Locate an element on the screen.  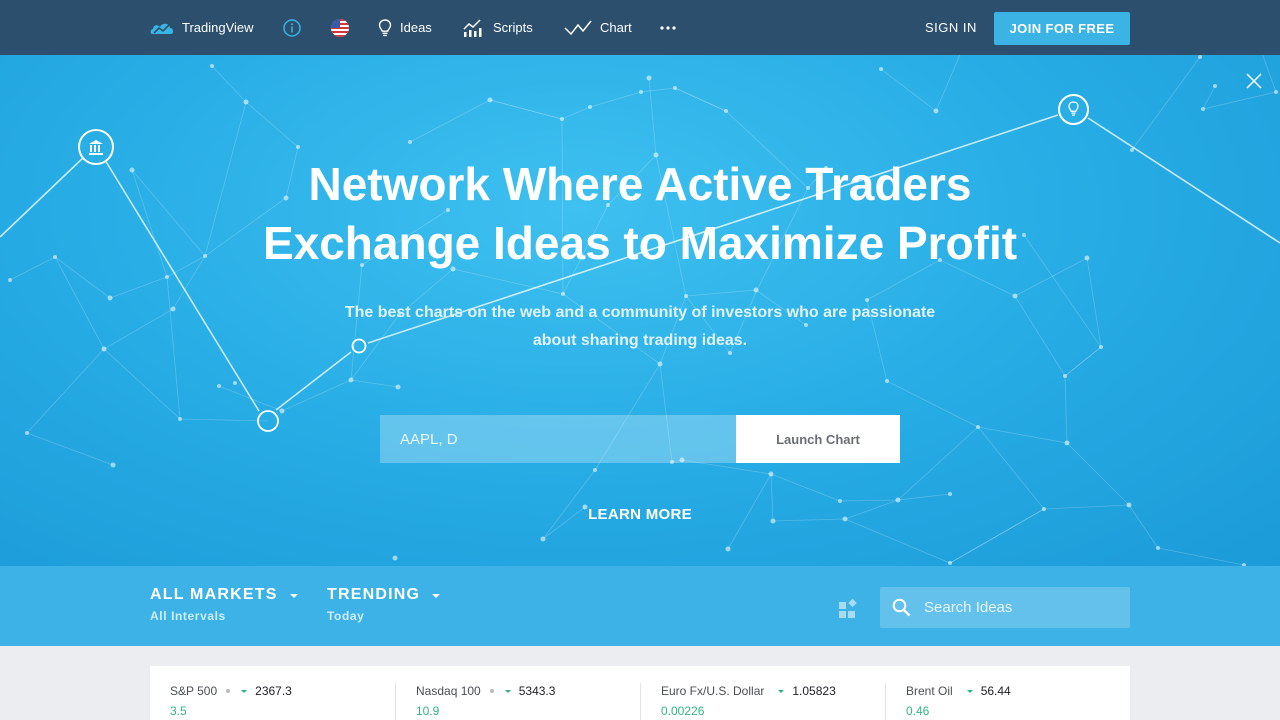
language-selector is located at coordinates (344, 27).